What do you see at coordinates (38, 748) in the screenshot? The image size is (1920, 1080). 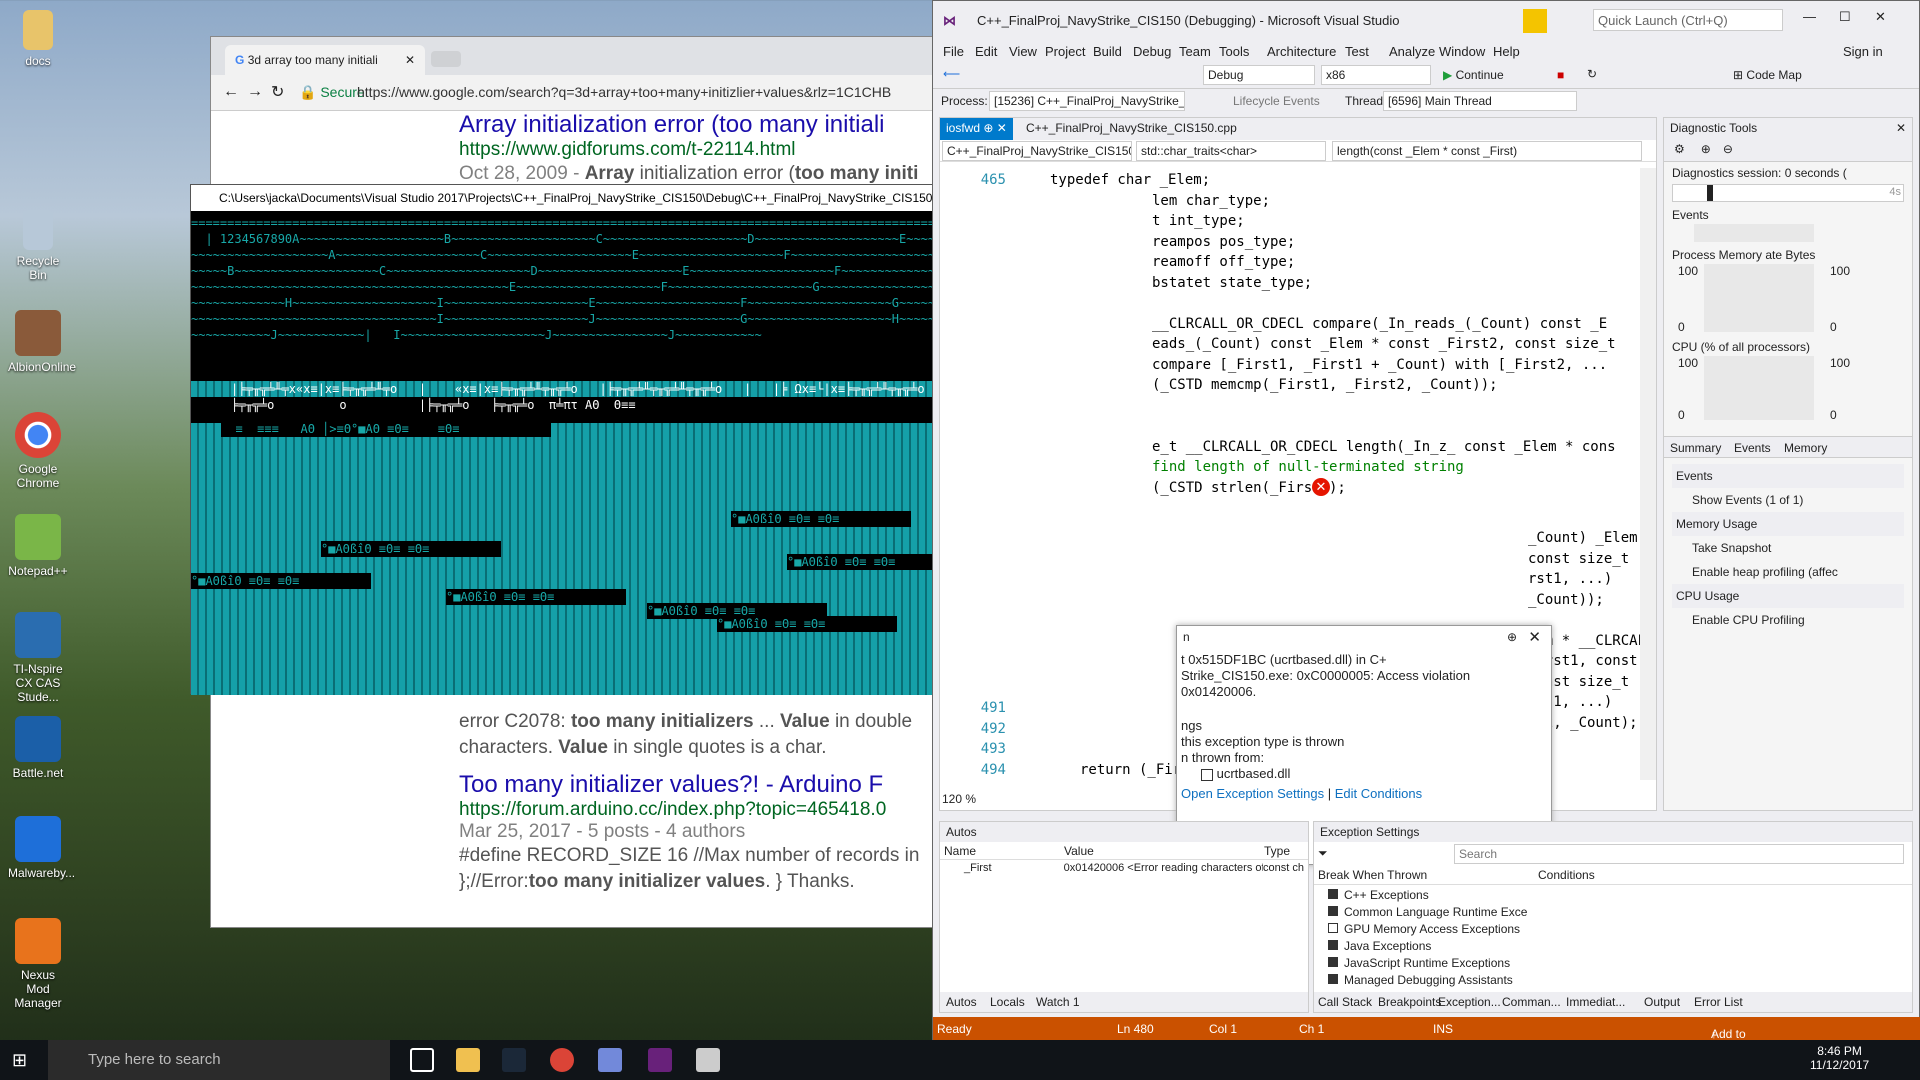 I see `desktop-icon-battlenet: Battle.net` at bounding box center [38, 748].